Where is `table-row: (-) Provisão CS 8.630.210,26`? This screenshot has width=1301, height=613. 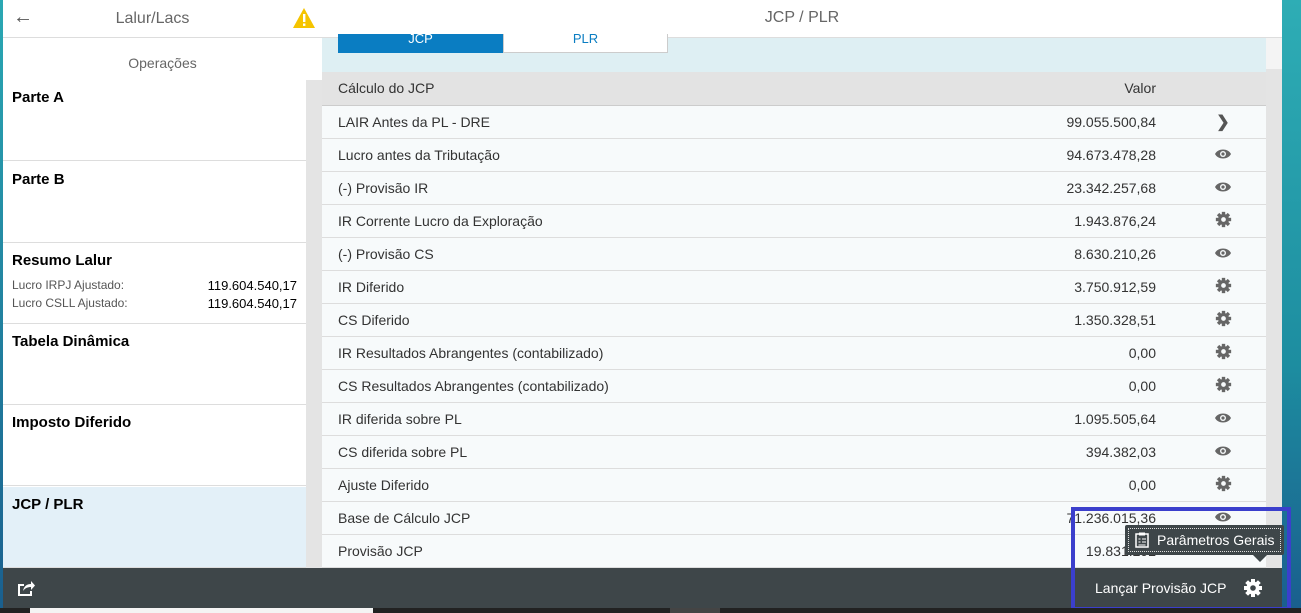
table-row: (-) Provisão CS 8.630.210,26 is located at coordinates (794, 254).